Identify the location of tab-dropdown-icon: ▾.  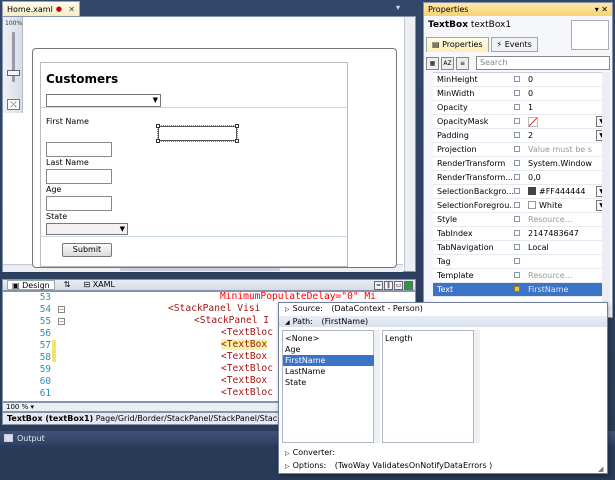
(398, 7).